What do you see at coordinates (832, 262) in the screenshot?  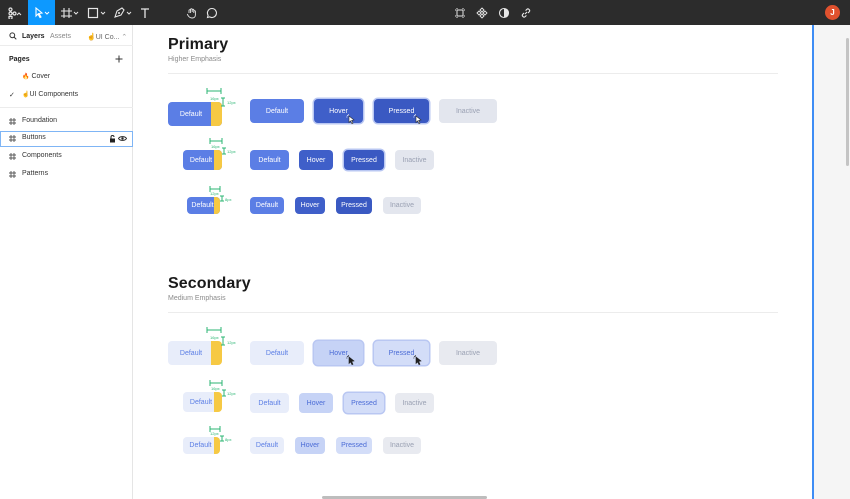 I see `properties-panel` at bounding box center [832, 262].